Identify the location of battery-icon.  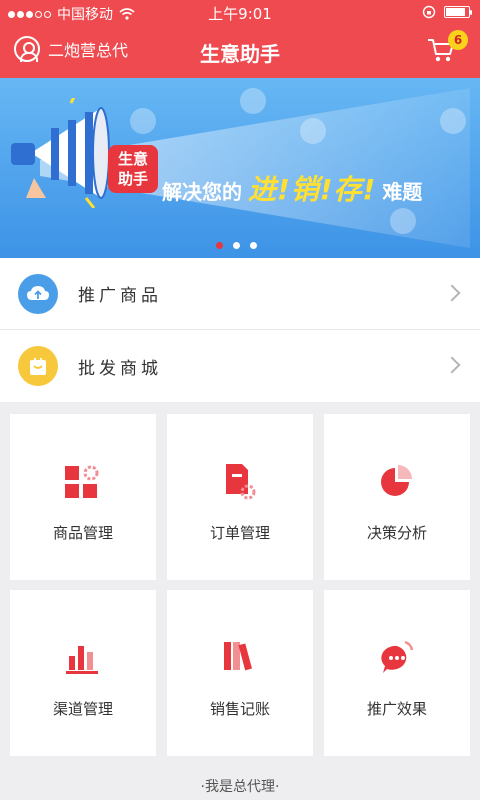
(458, 12).